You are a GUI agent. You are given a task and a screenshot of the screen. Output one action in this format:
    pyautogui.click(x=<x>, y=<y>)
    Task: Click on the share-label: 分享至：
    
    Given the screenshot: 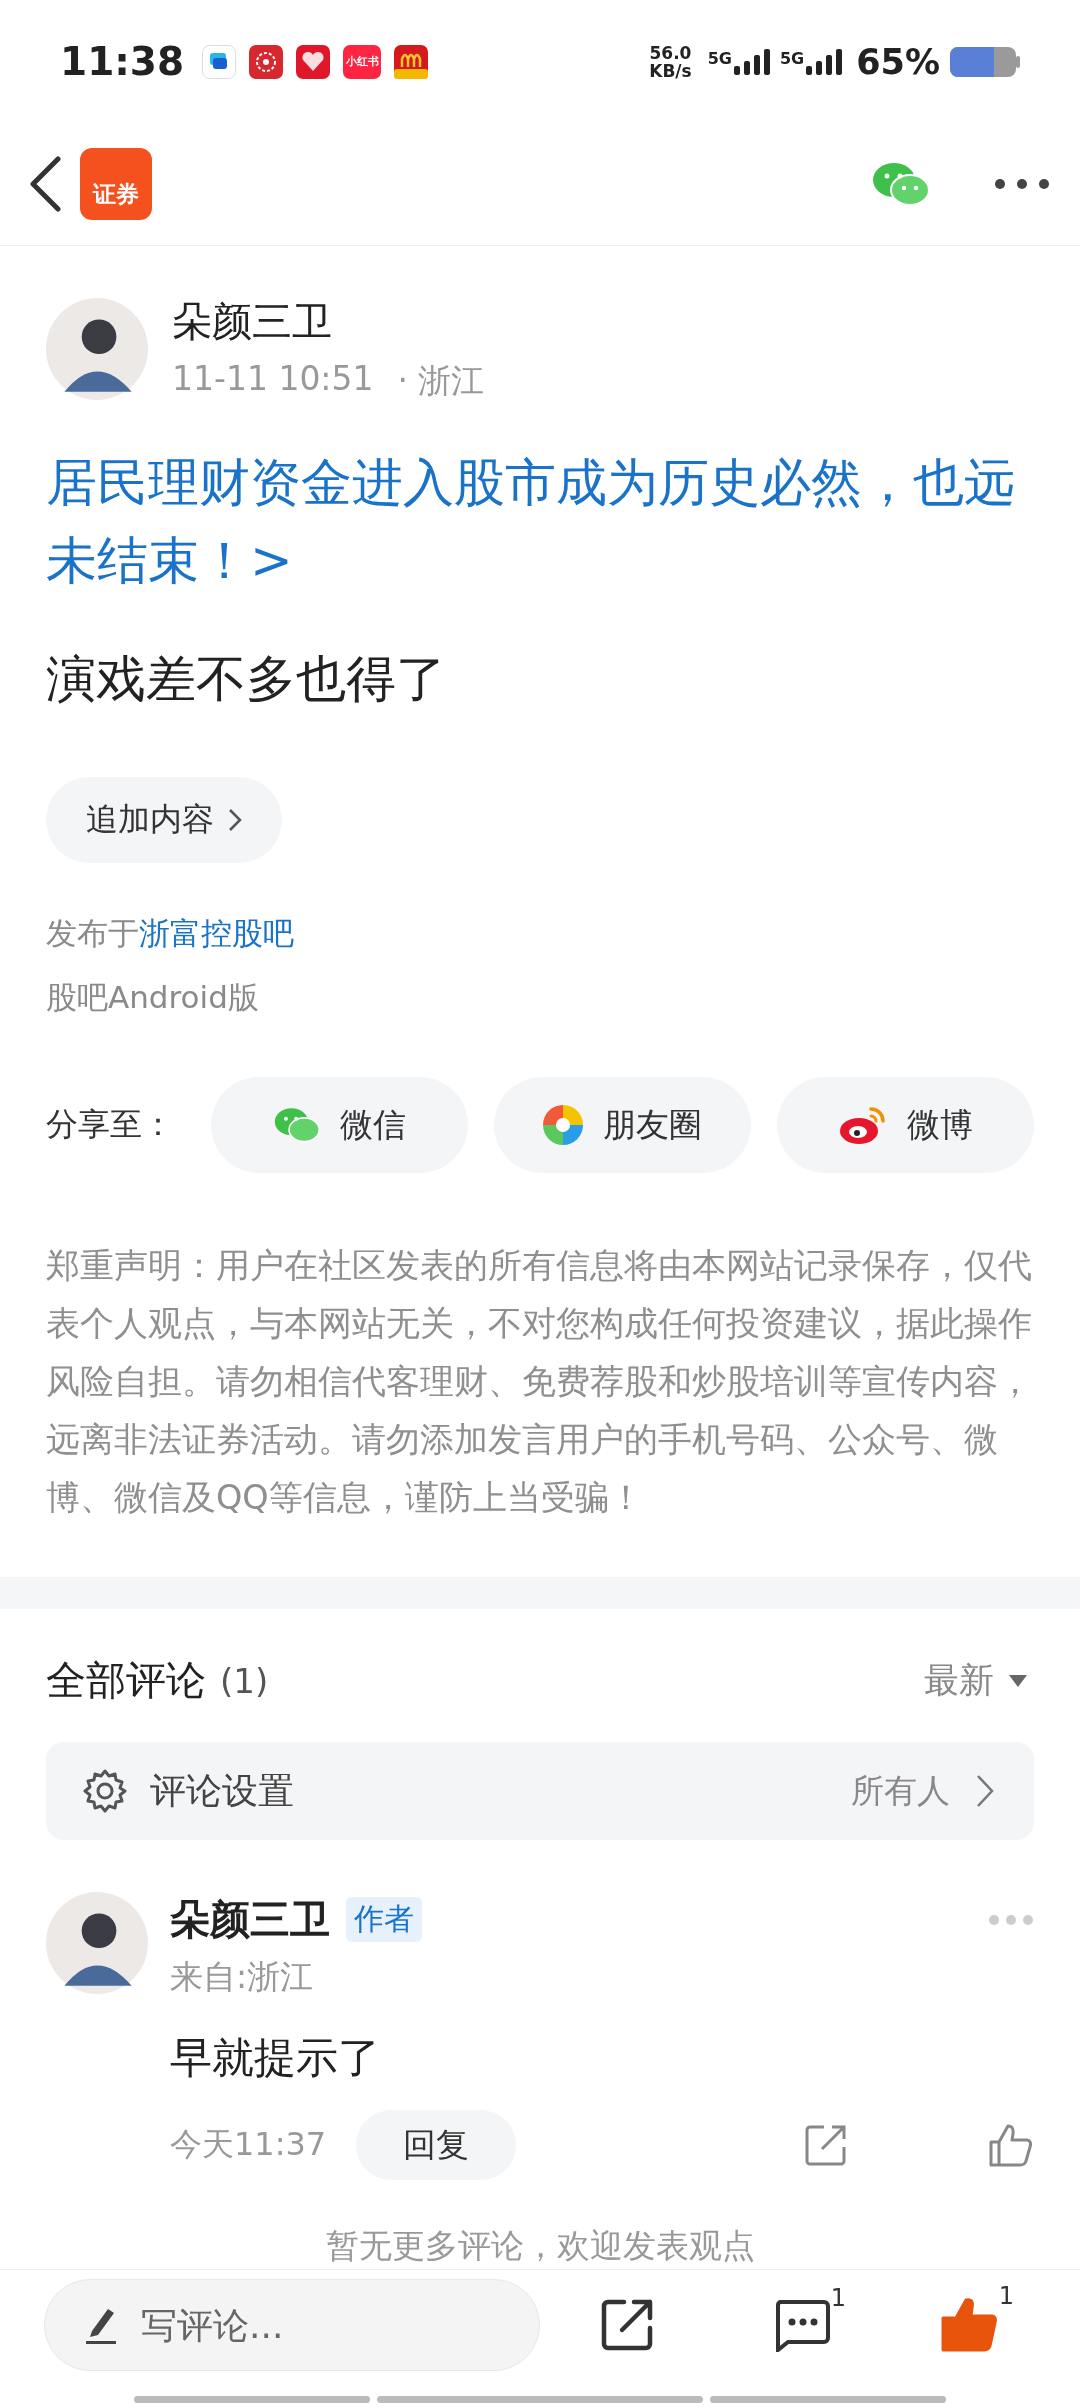 What is the action you would take?
    pyautogui.click(x=110, y=1125)
    